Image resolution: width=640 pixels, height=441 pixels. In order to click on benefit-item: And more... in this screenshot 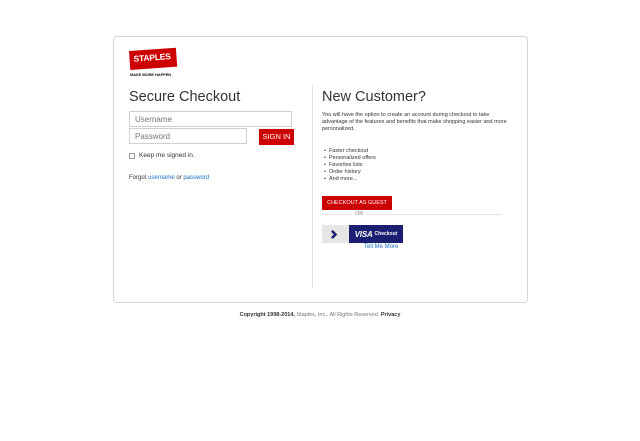, I will do `click(350, 179)`.